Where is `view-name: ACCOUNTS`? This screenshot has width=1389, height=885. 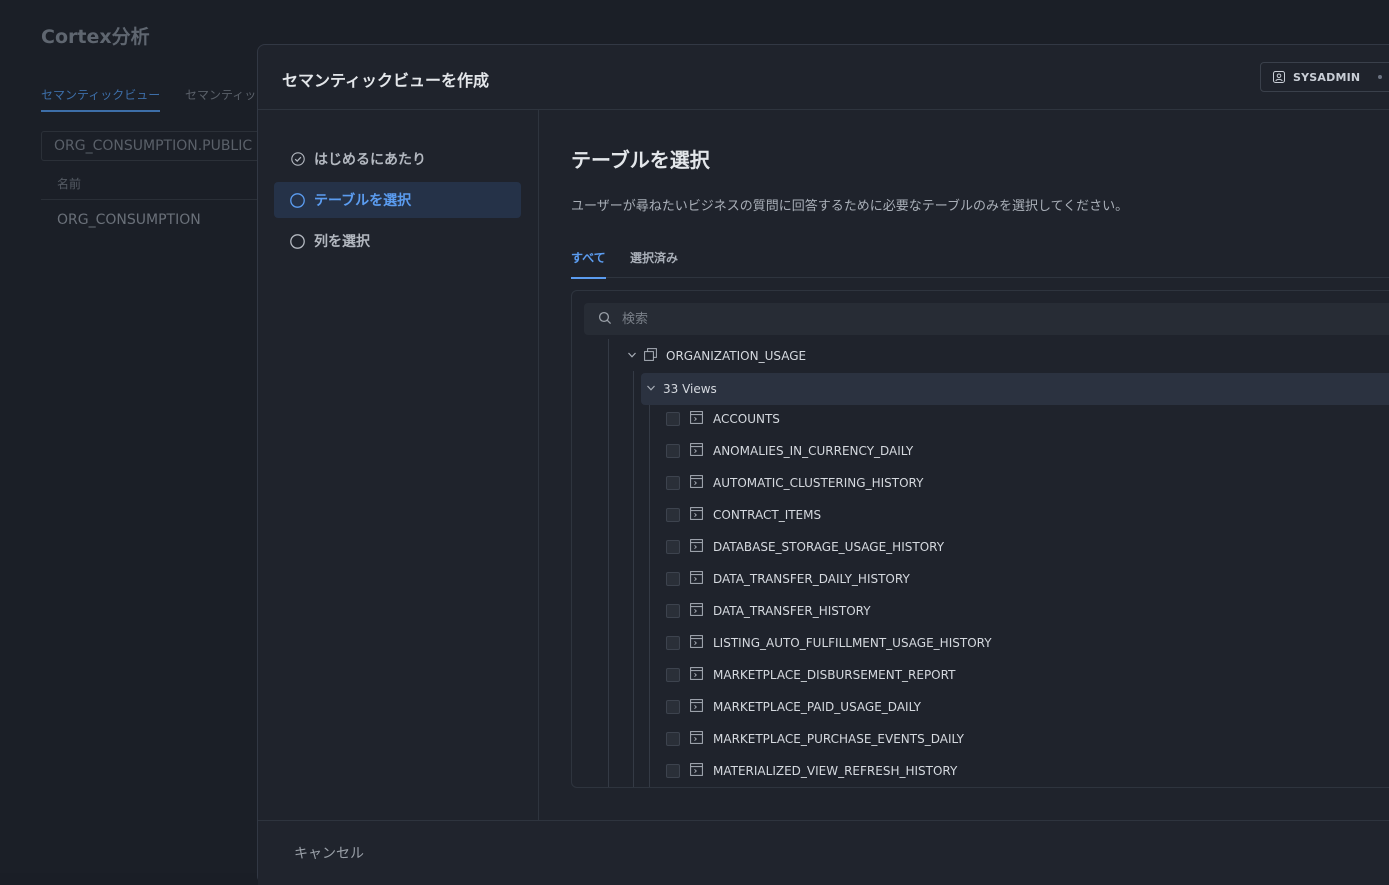 view-name: ACCOUNTS is located at coordinates (746, 419).